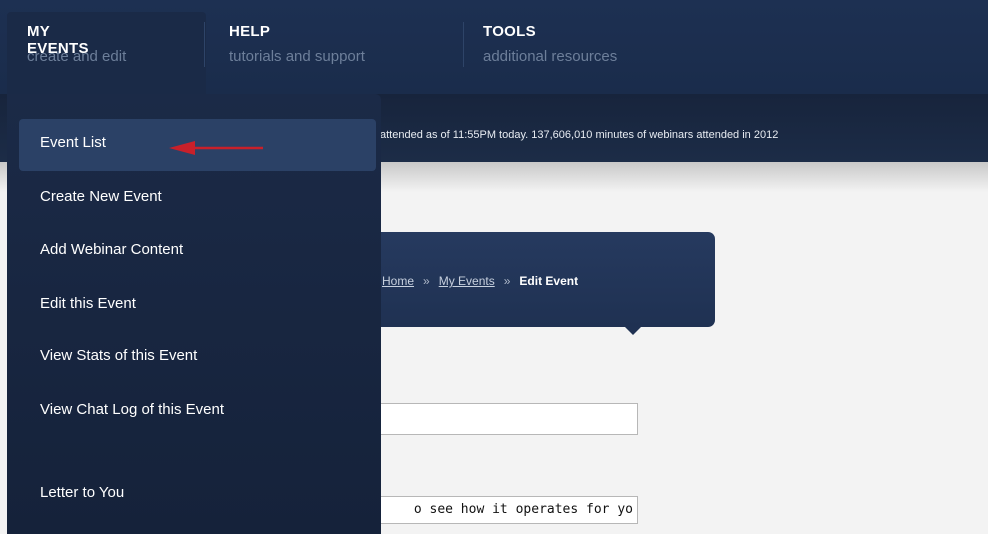  Describe the element at coordinates (197, 199) in the screenshot. I see `menu-item-create-new-event: Create New Event` at that location.